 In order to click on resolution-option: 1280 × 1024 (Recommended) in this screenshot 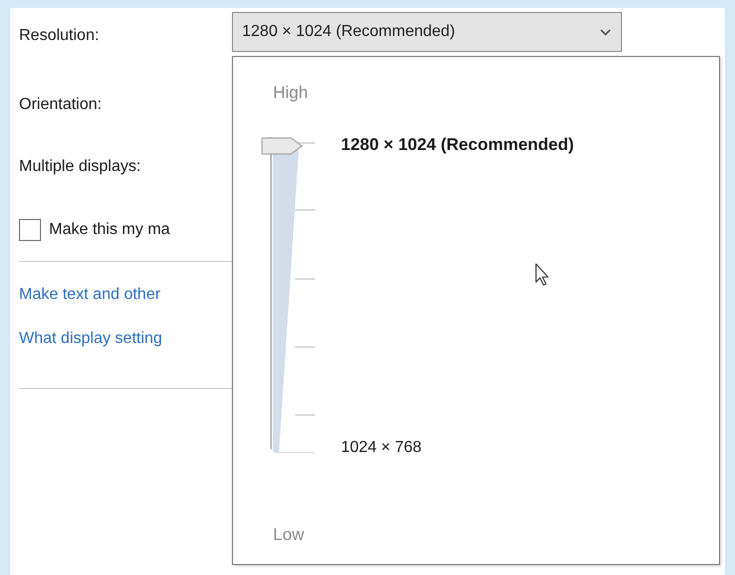, I will do `click(457, 145)`.